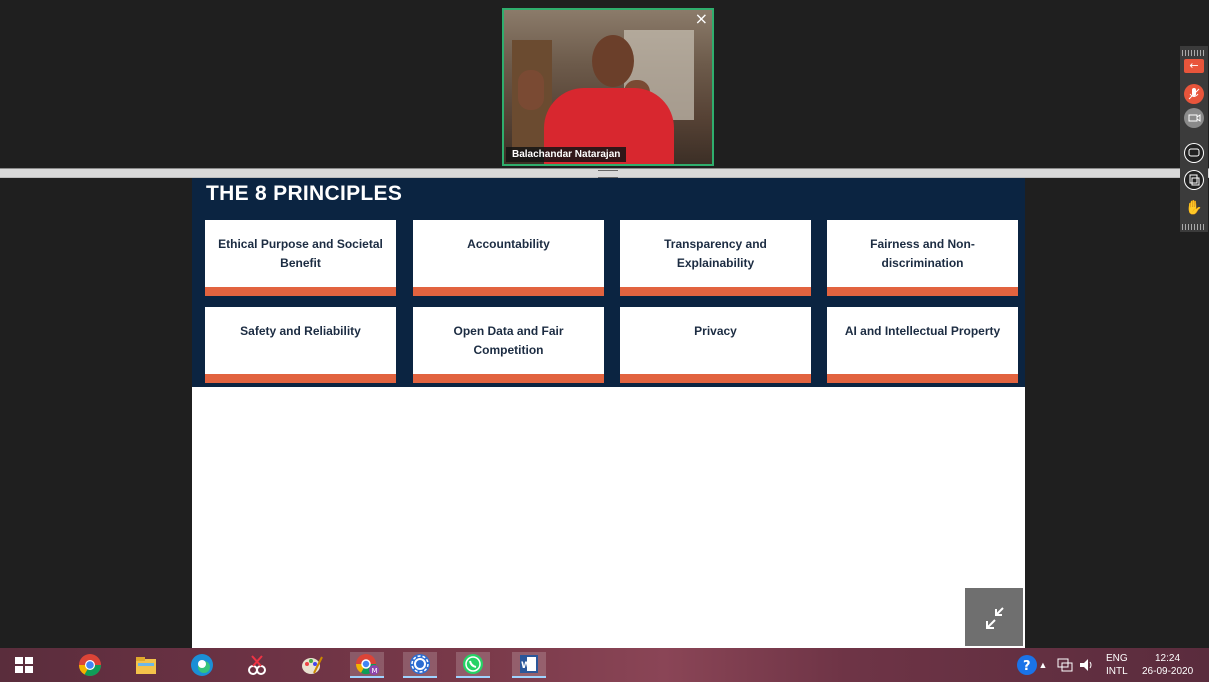  I want to click on principle-card: Open Data and Fair Competition, so click(508, 345).